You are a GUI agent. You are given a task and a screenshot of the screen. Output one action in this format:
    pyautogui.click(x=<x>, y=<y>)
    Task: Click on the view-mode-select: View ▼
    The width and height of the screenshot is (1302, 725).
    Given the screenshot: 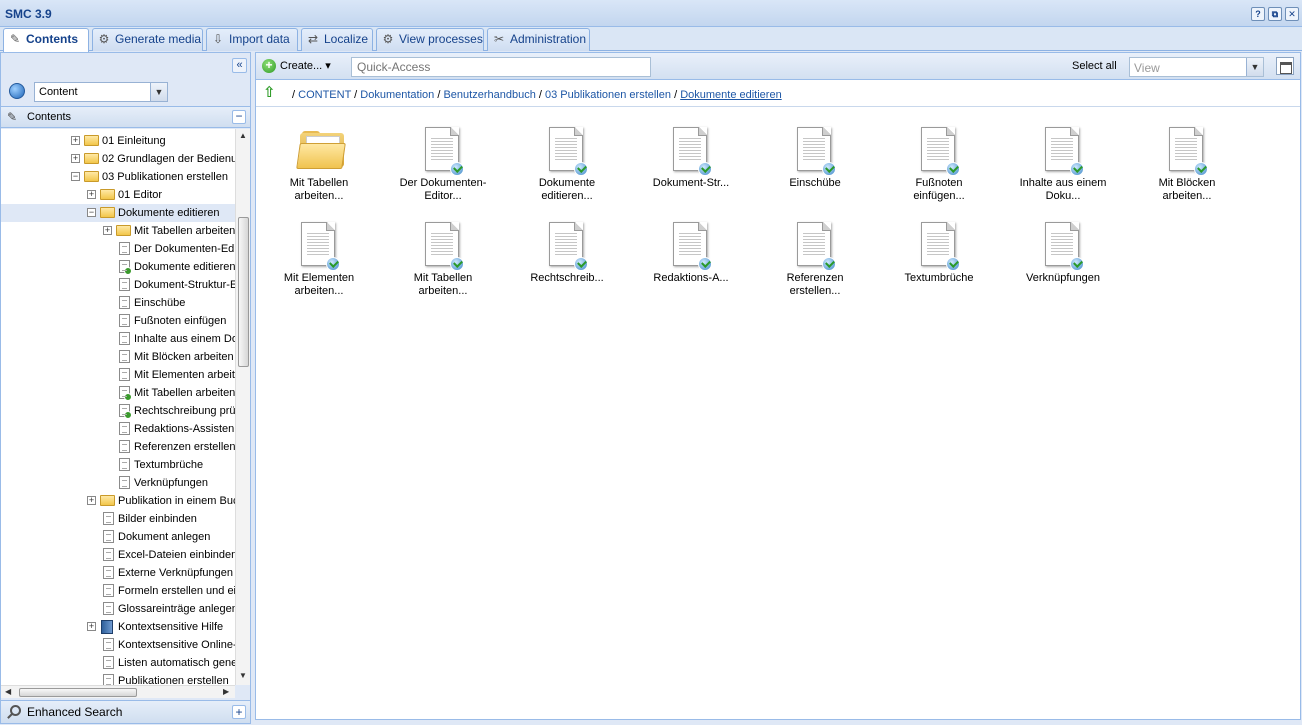 What is the action you would take?
    pyautogui.click(x=1196, y=67)
    